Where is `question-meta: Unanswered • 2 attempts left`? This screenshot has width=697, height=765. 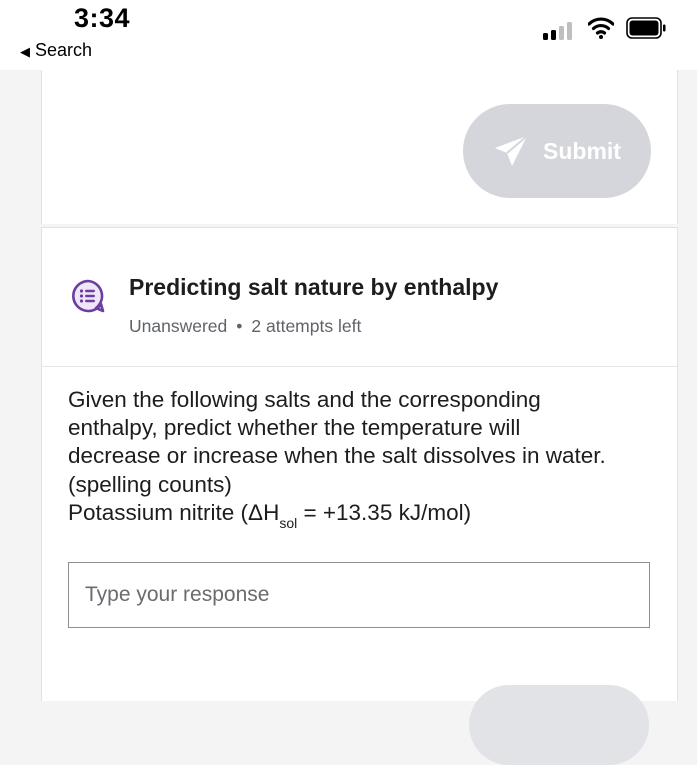
question-meta: Unanswered • 2 attempts left is located at coordinates (245, 326).